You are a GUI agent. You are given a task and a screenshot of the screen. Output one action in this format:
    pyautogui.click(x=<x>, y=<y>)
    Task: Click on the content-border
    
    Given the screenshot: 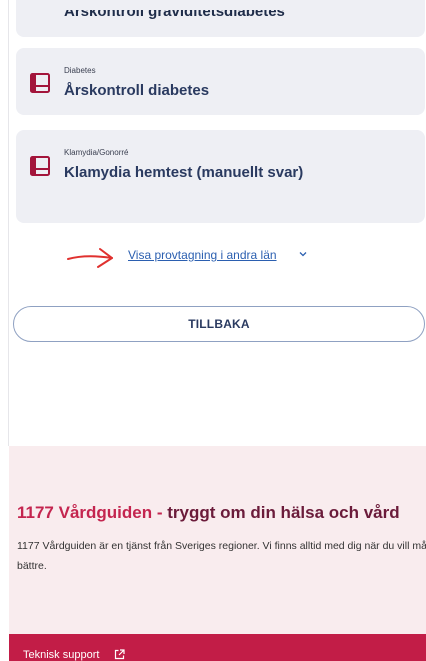 What is the action you would take?
    pyautogui.click(x=8, y=223)
    